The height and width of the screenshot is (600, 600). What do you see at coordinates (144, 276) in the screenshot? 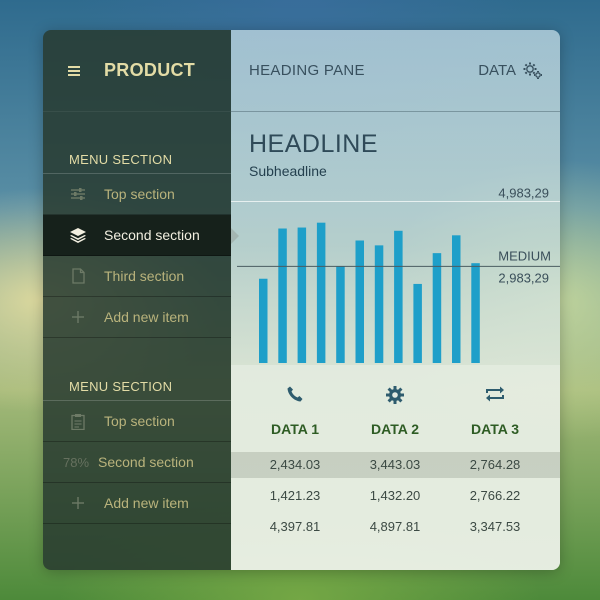
I see `sidebar-item-label: Third section` at bounding box center [144, 276].